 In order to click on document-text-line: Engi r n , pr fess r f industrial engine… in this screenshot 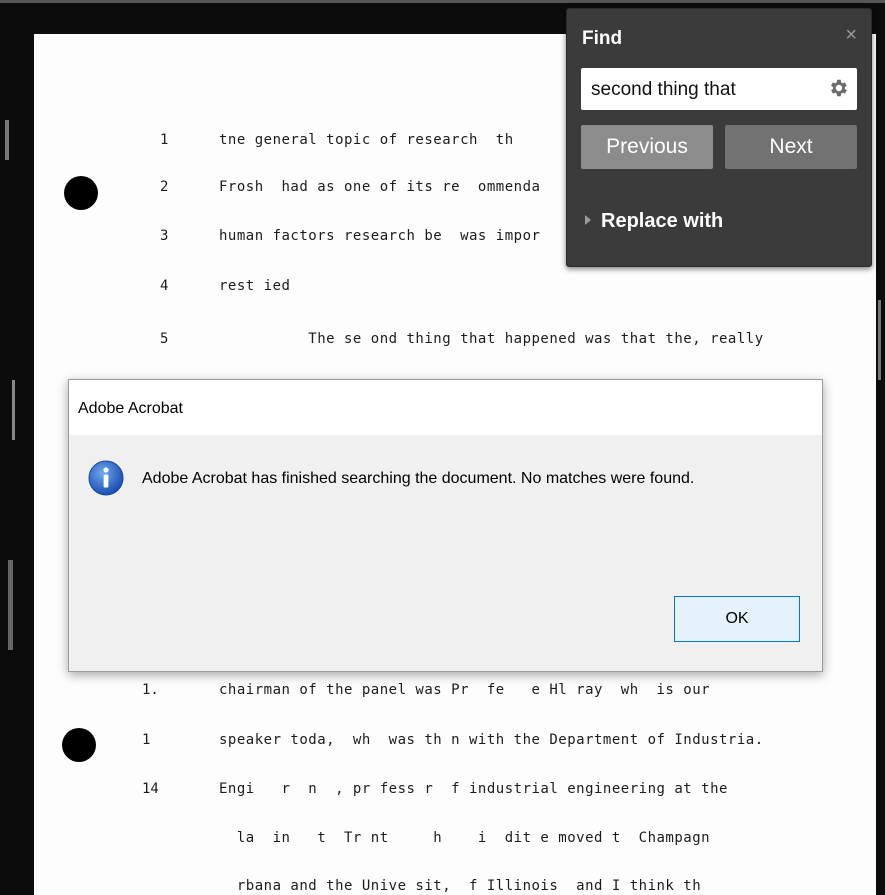, I will do `click(473, 789)`.